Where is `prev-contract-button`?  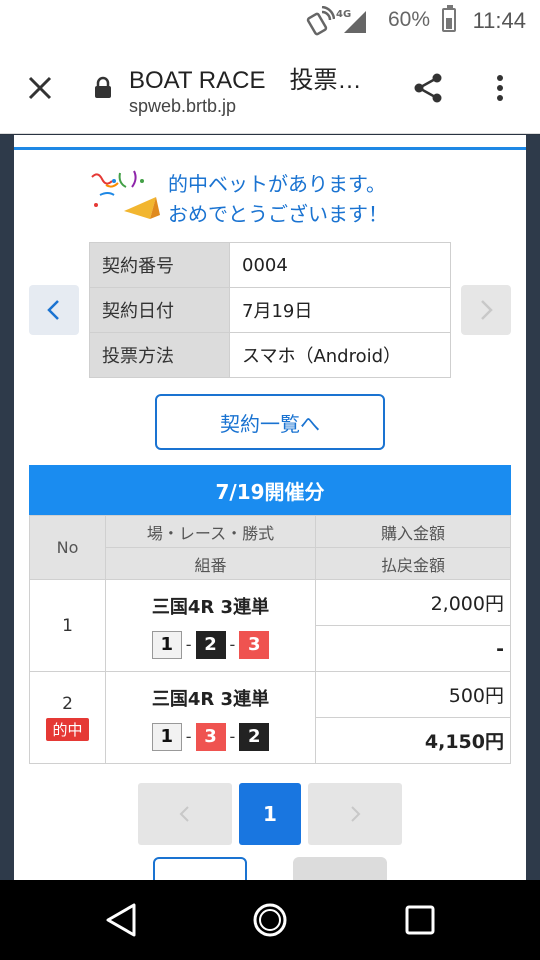
prev-contract-button is located at coordinates (54, 310).